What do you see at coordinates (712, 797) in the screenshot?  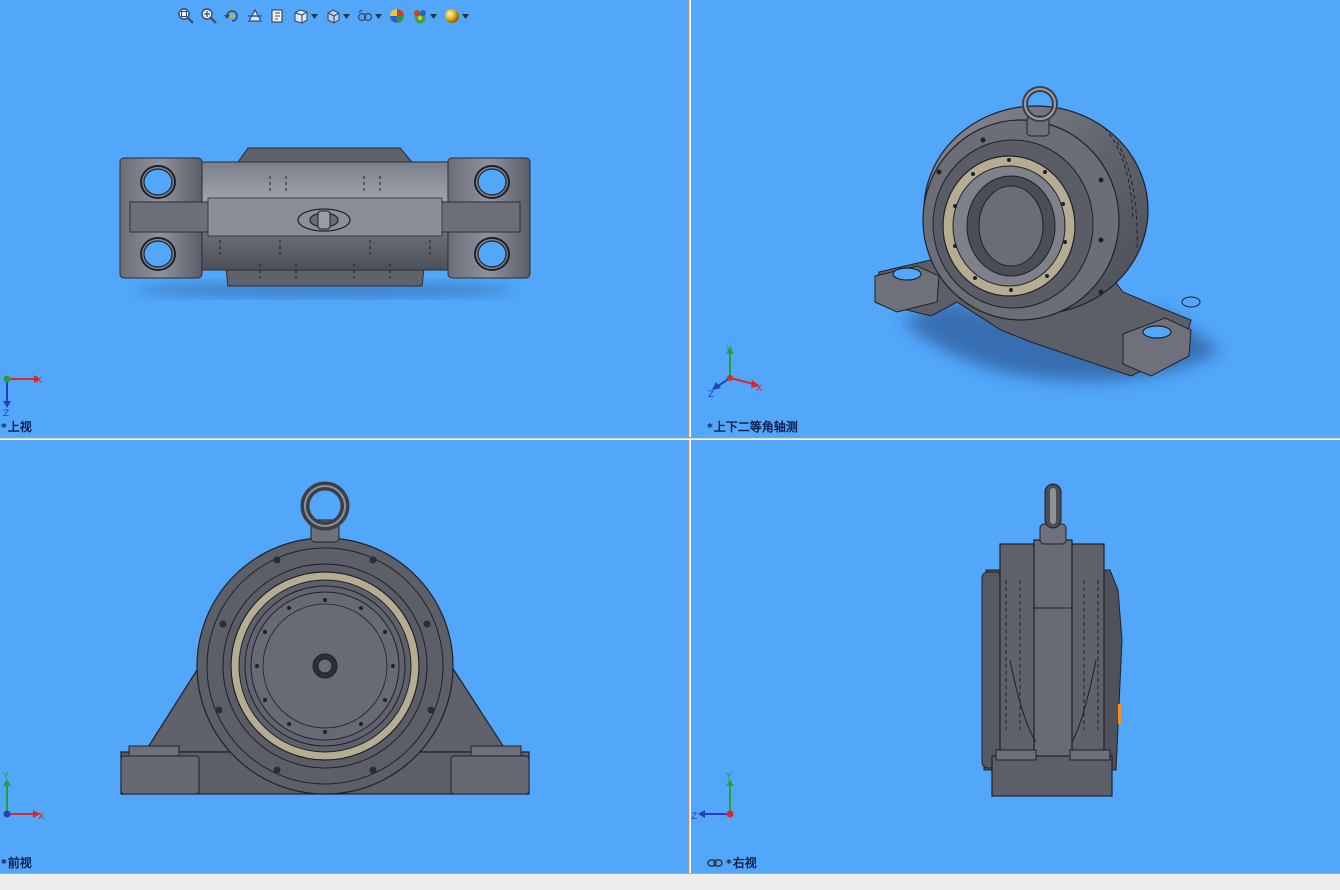 I see `coordinate-triad-right: Y Z` at bounding box center [712, 797].